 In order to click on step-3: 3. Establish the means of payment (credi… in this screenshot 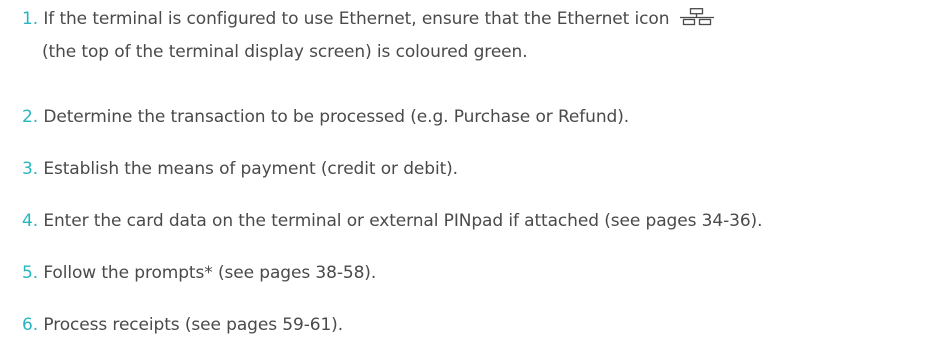, I will do `click(240, 169)`.